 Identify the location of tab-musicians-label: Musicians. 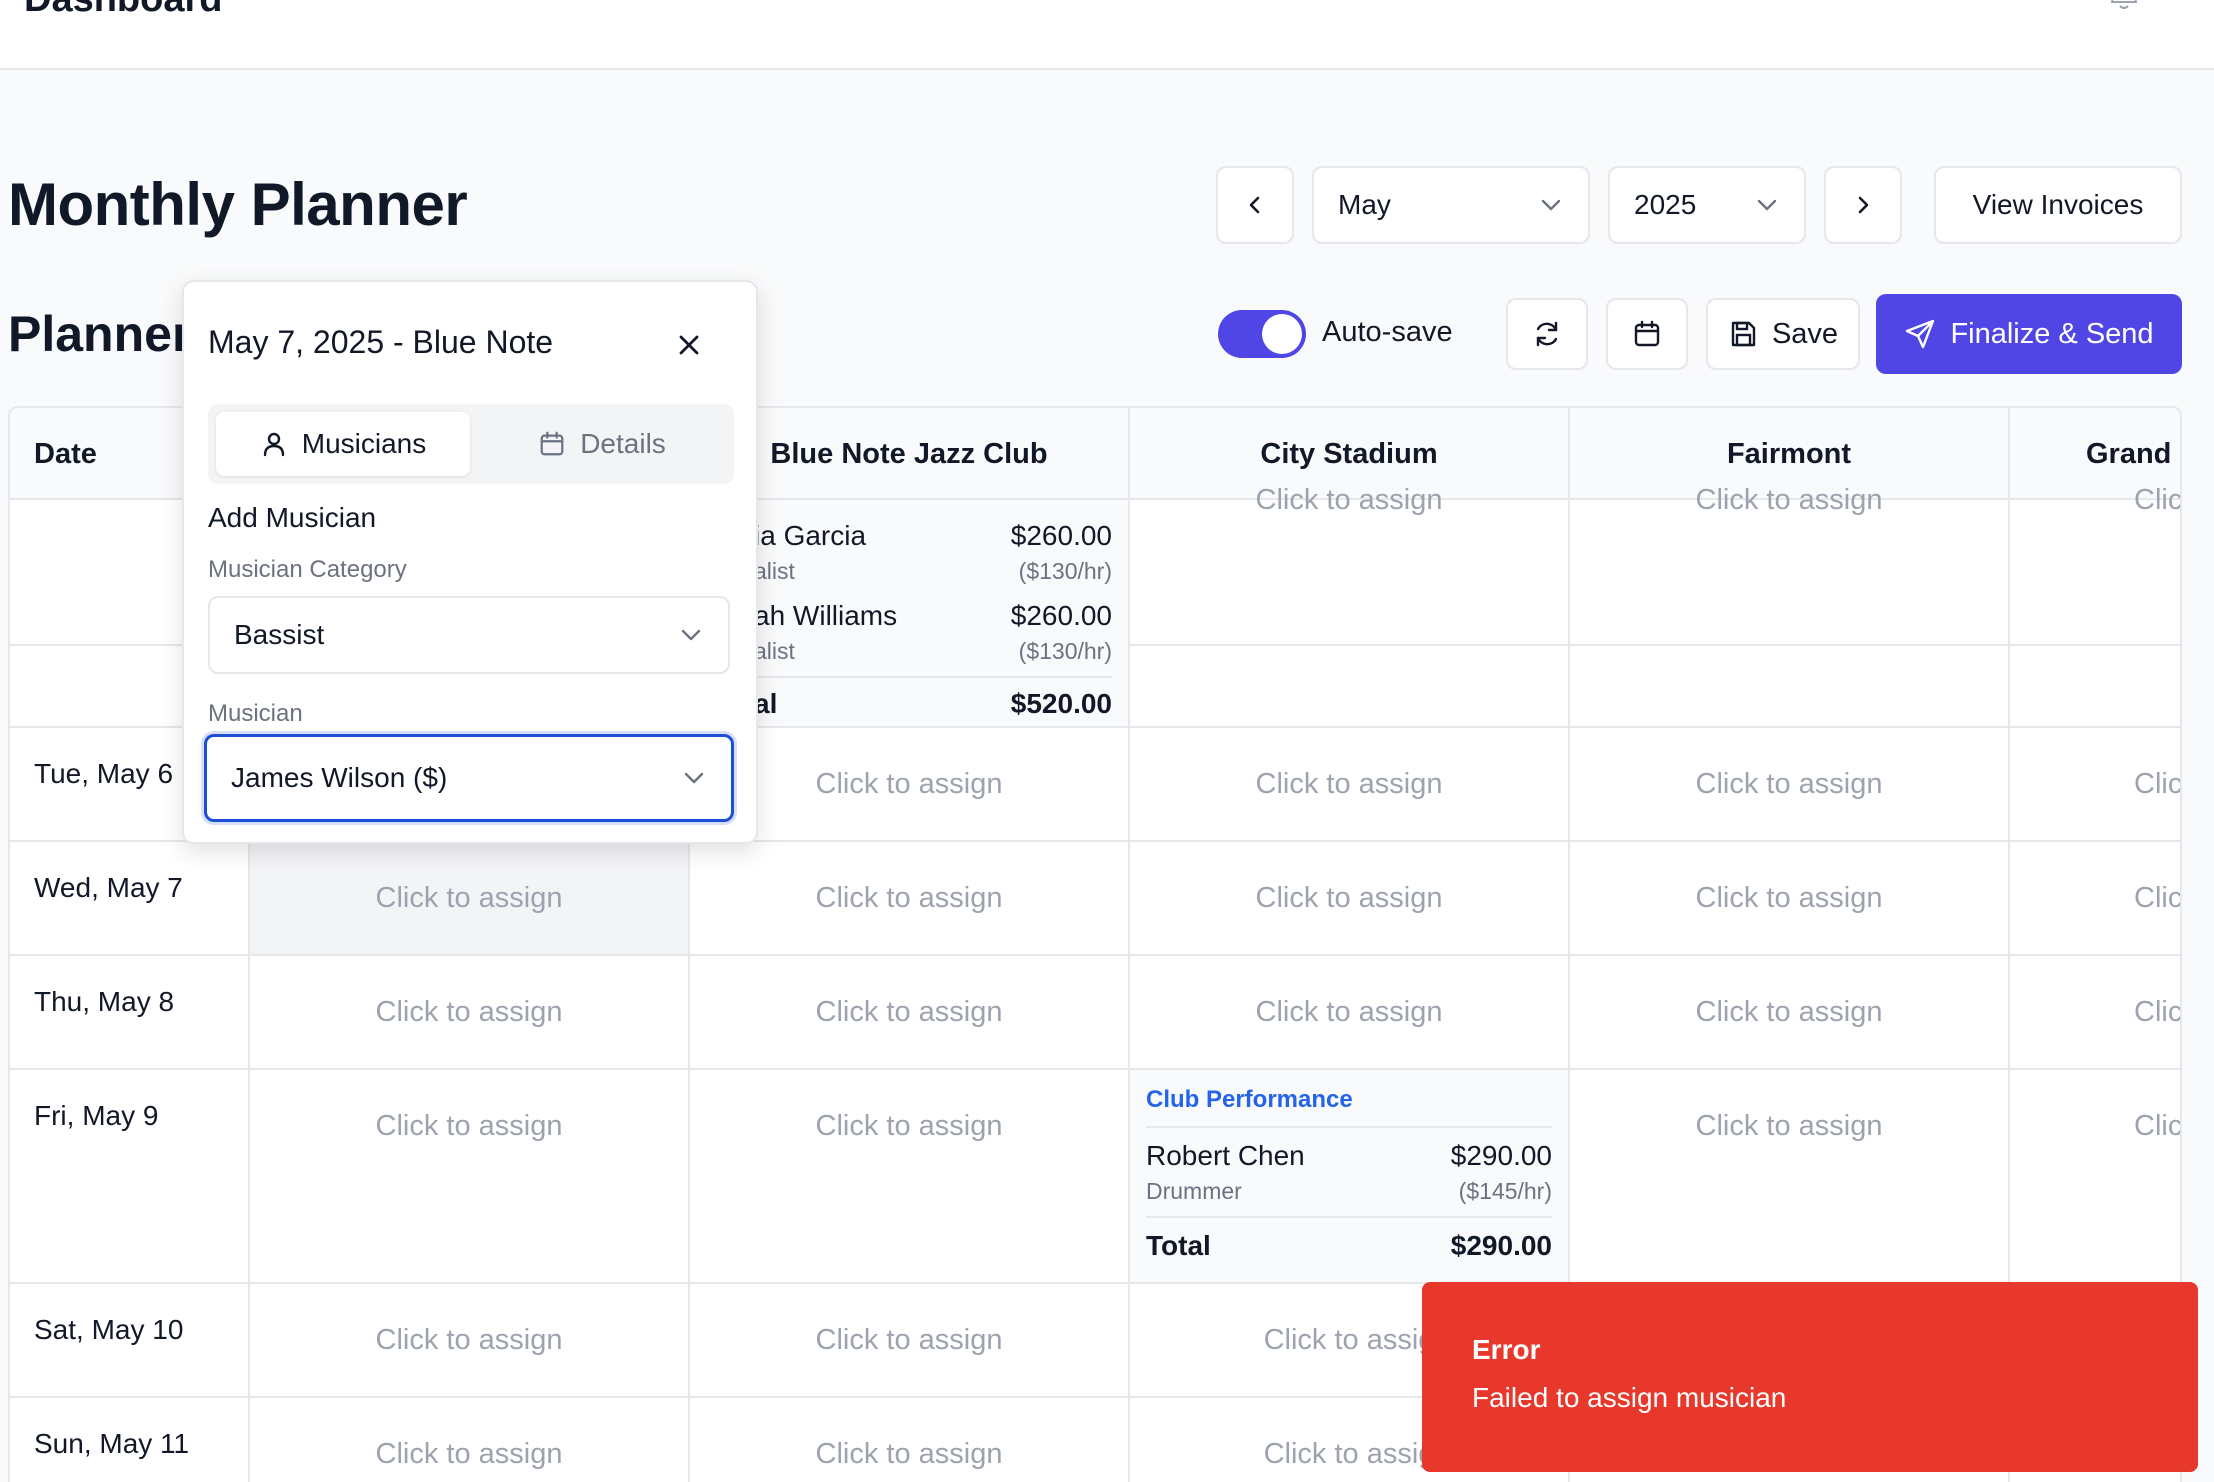
(364, 443).